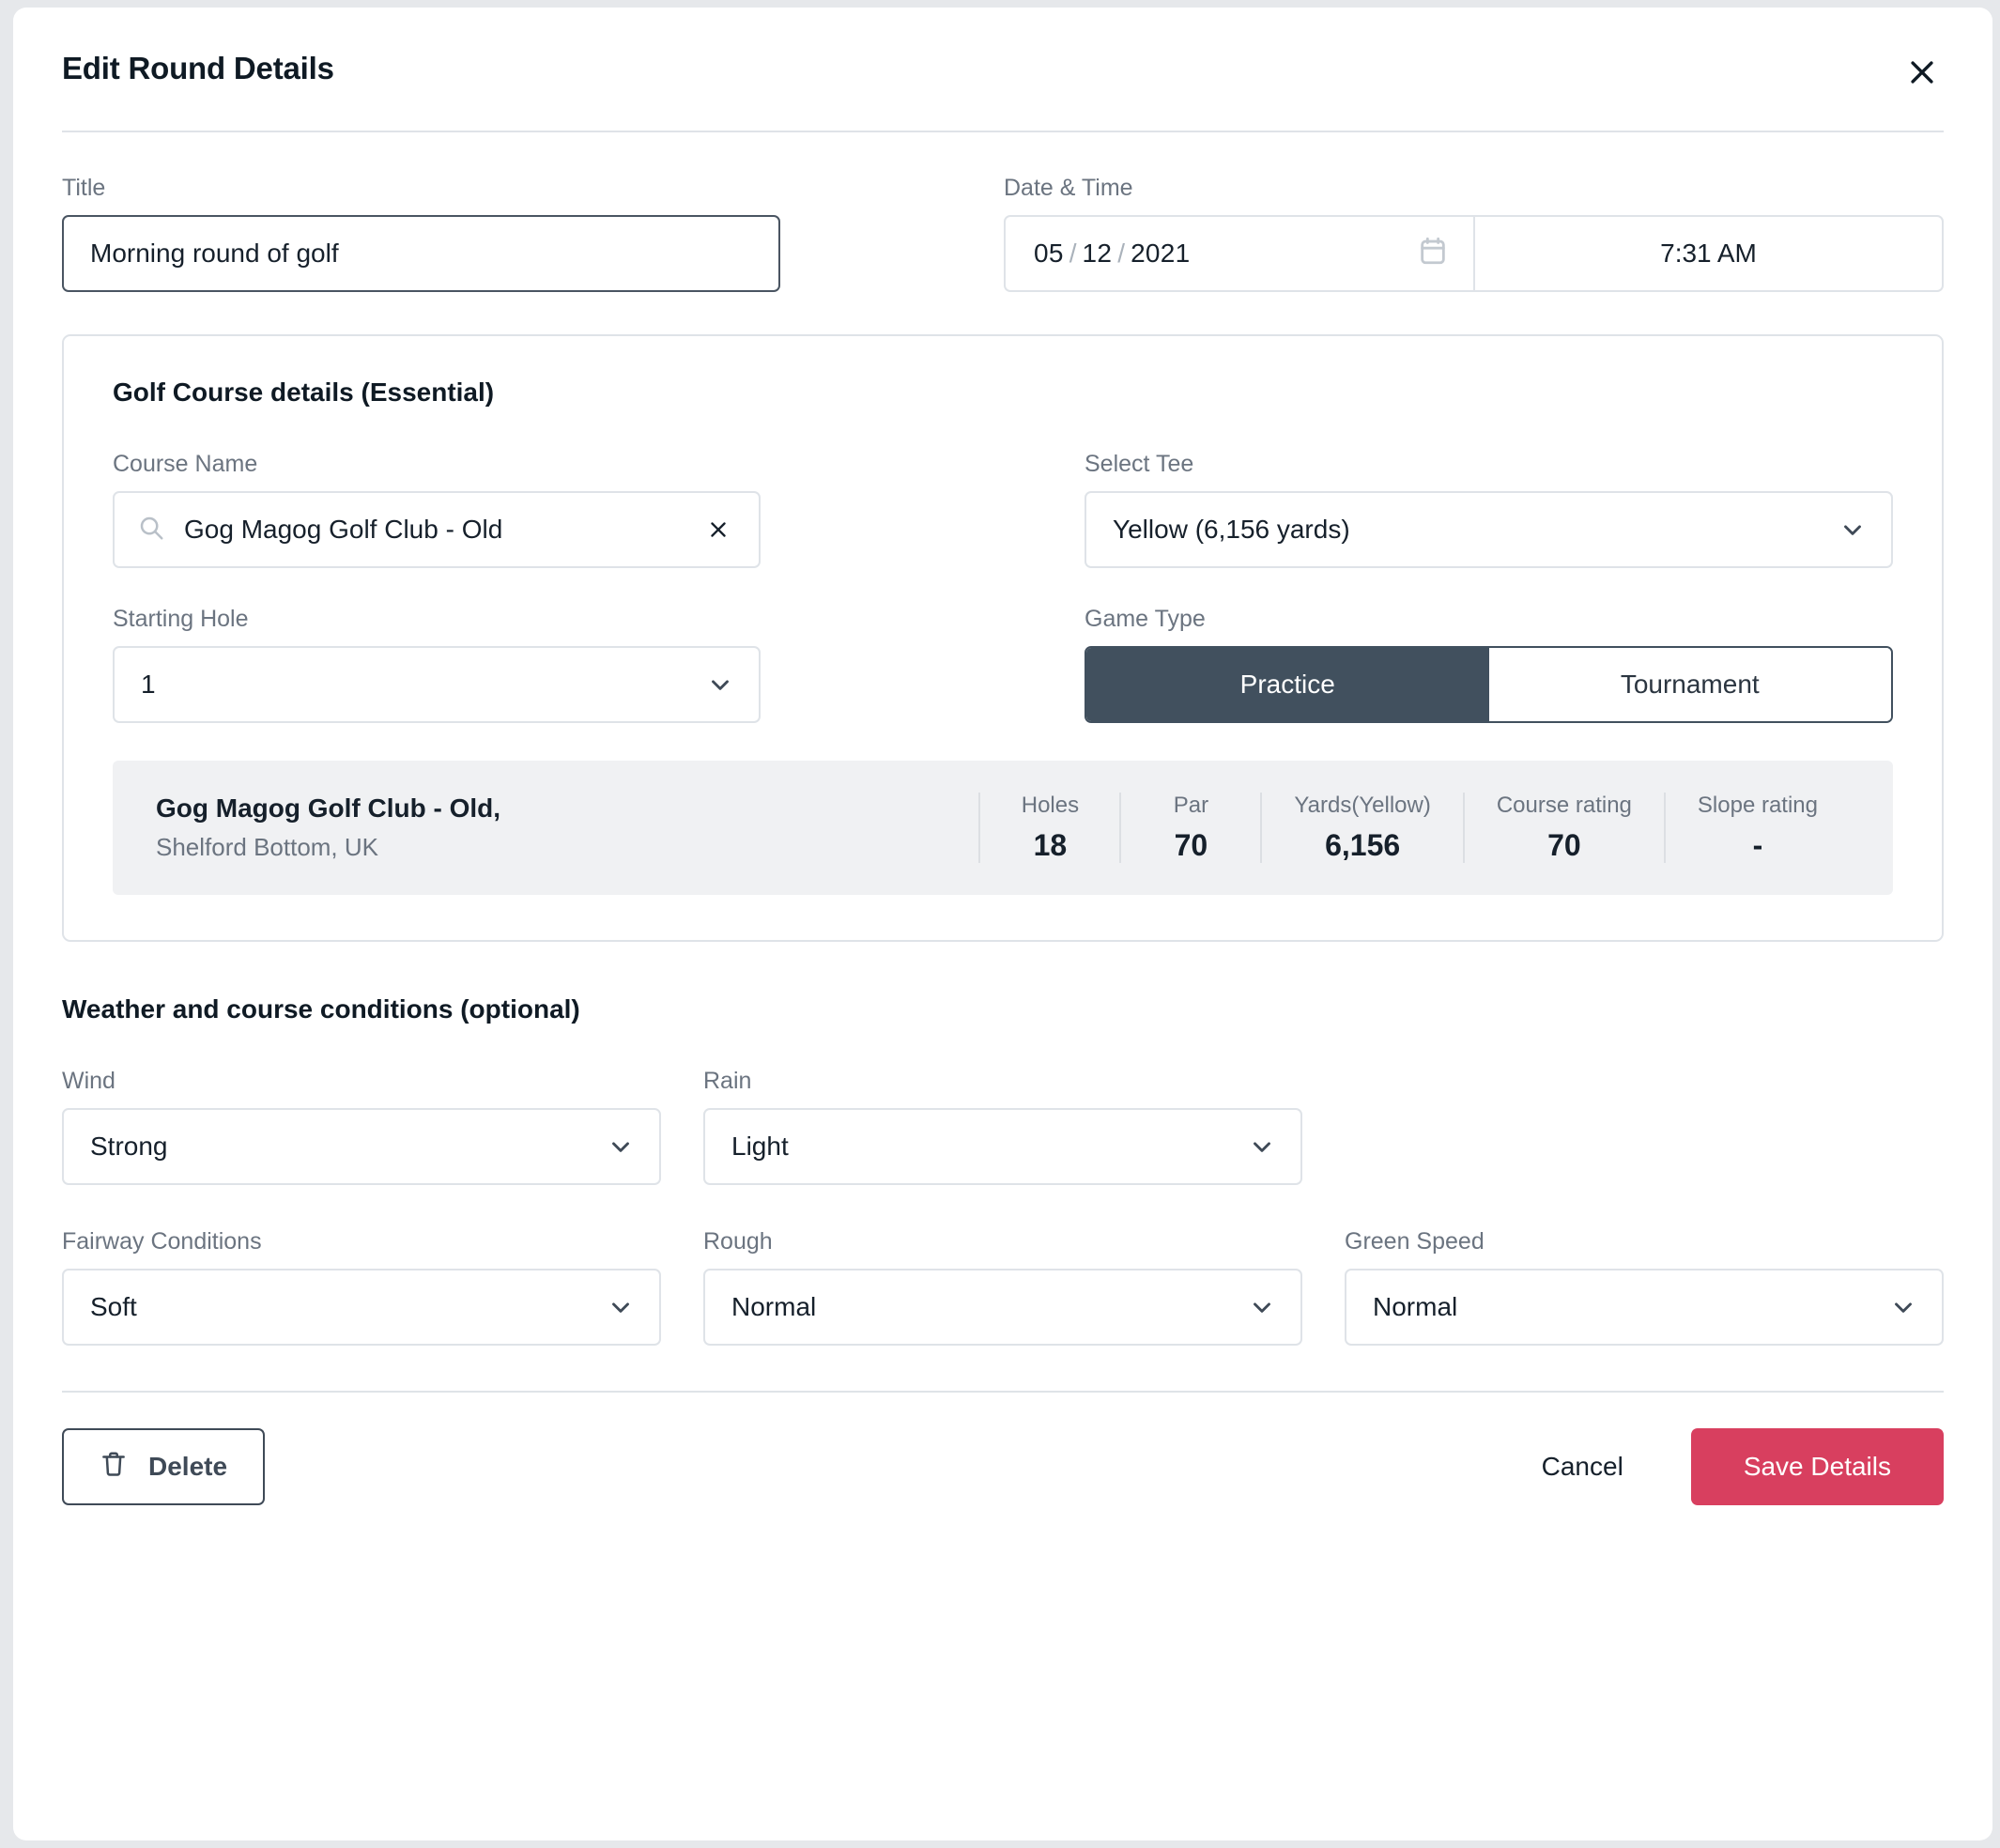  I want to click on title-label: Title, so click(84, 188).